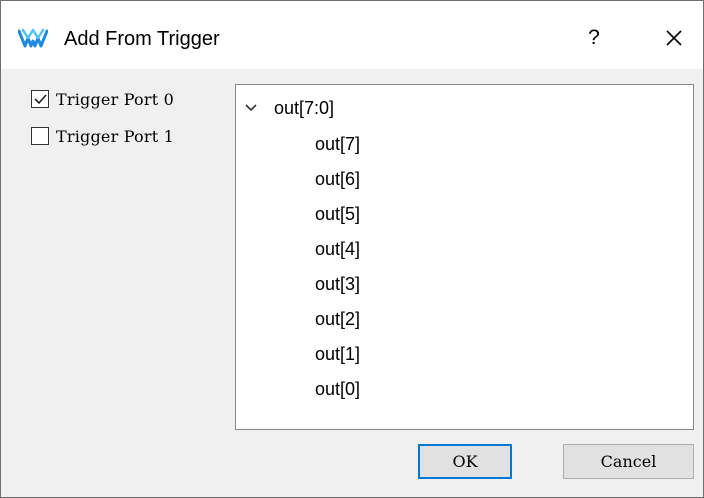 This screenshot has height=498, width=704. Describe the element at coordinates (251, 108) in the screenshot. I see `chevron-down-icon` at that location.